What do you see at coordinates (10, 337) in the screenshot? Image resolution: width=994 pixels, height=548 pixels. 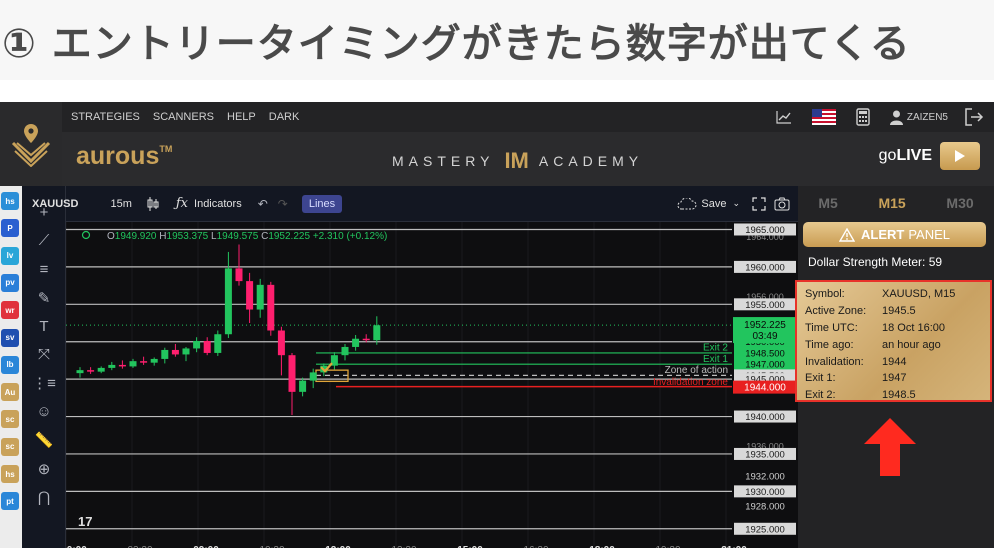 I see `shortcut-sv-icon: sv` at bounding box center [10, 337].